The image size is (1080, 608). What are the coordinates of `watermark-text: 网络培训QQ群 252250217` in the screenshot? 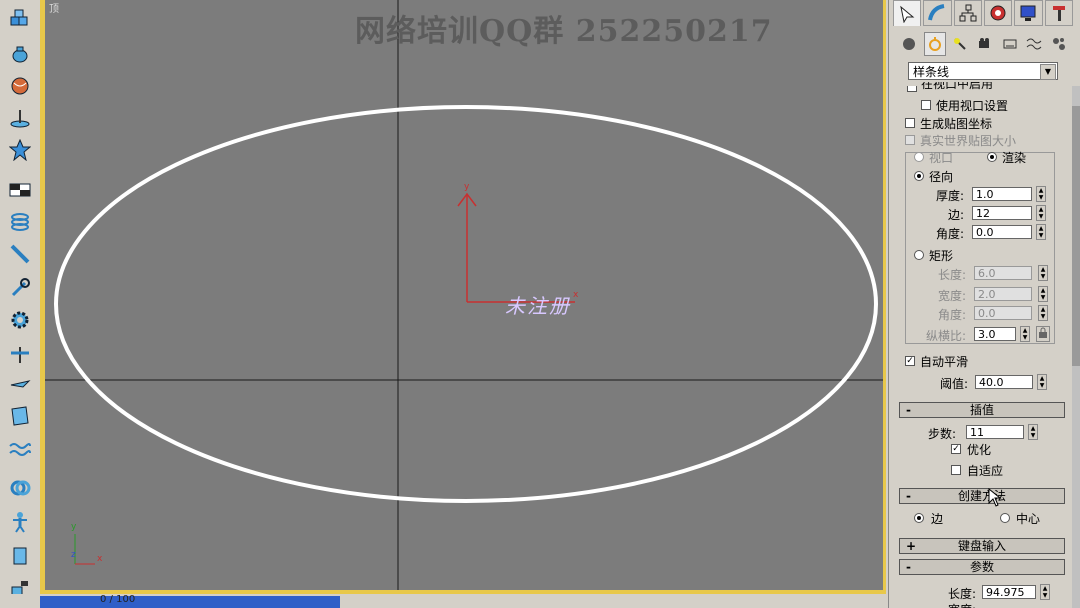 It's located at (564, 31).